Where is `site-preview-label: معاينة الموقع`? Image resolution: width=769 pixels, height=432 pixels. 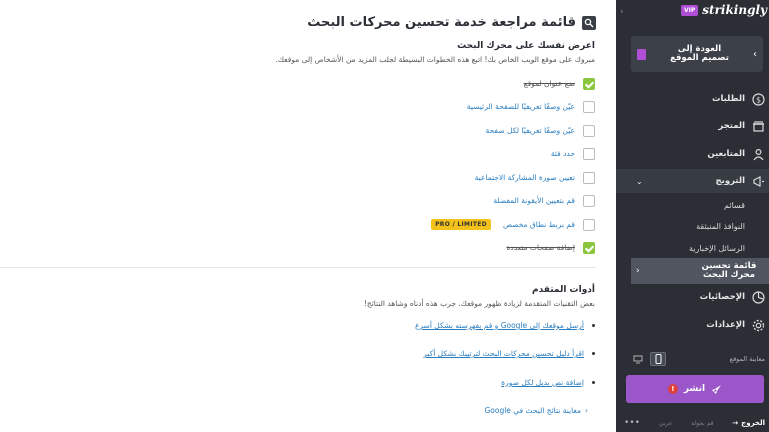
site-preview-label: معاينة الموقع is located at coordinates (747, 359).